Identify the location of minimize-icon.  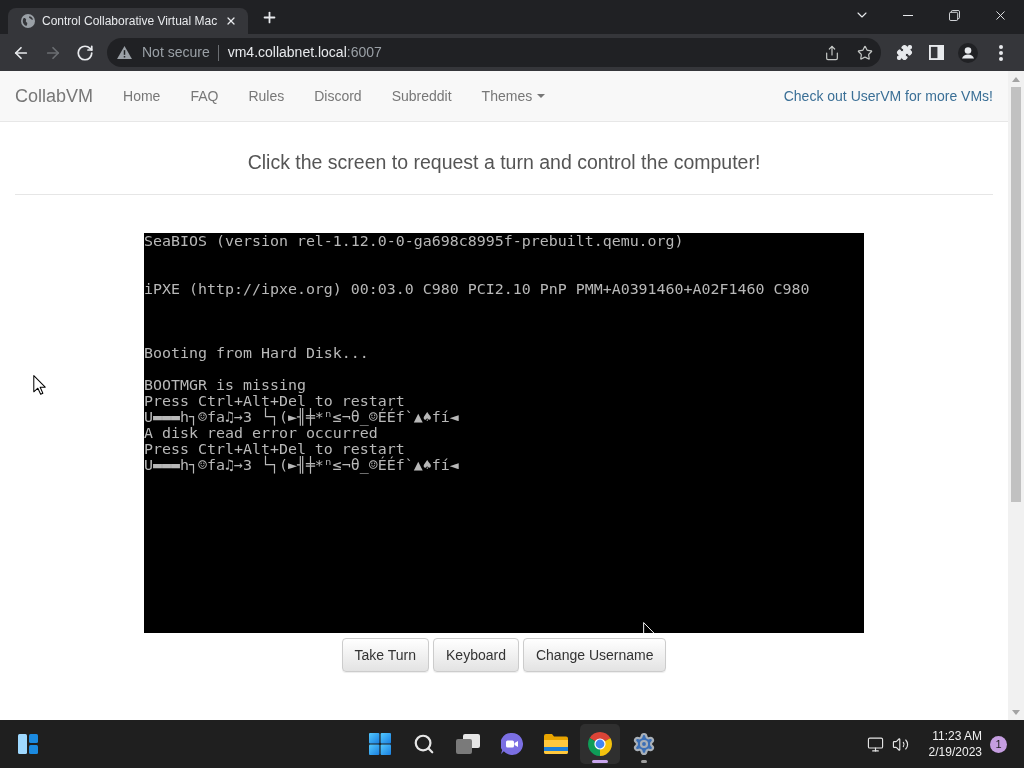
(908, 15).